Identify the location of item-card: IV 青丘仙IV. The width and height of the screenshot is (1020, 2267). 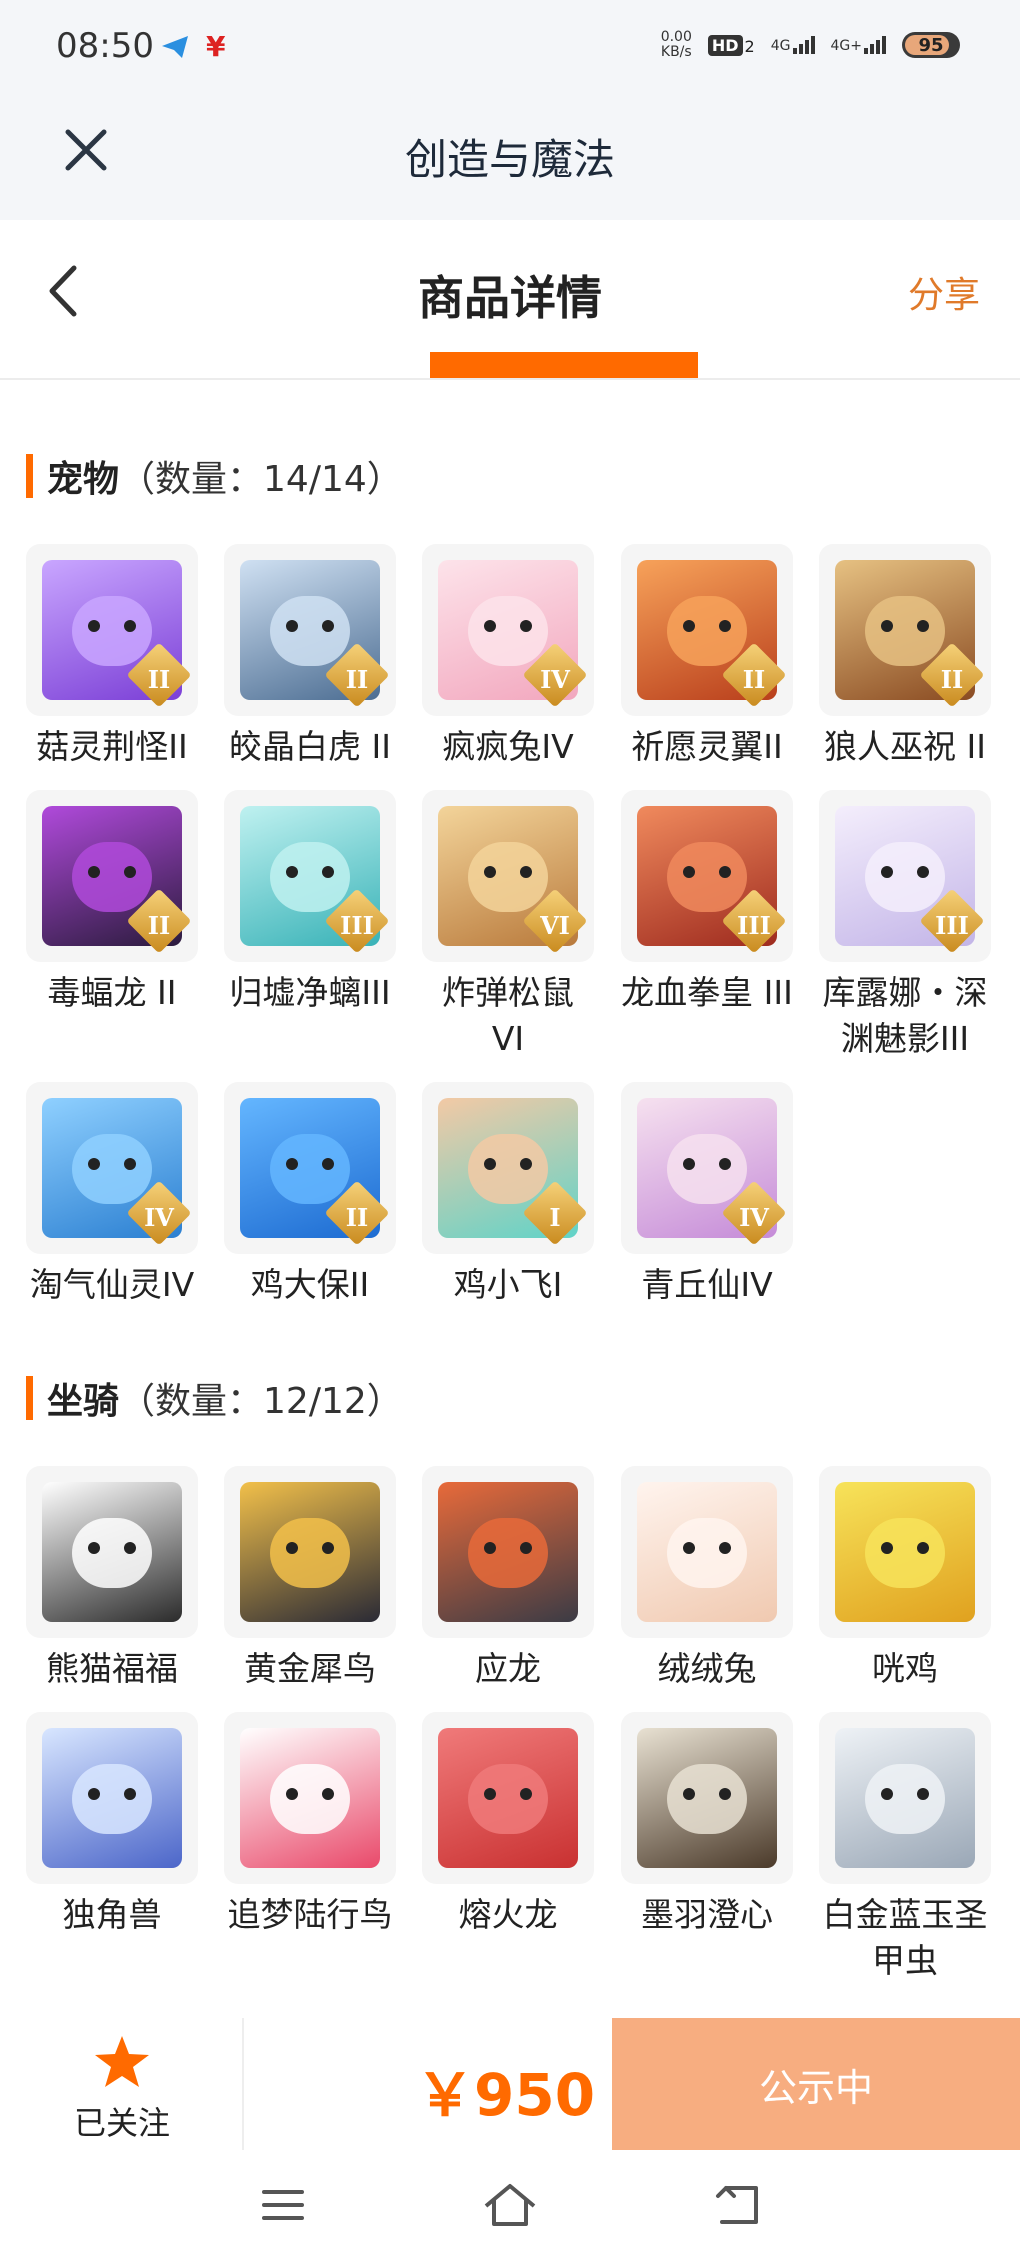
(707, 1195).